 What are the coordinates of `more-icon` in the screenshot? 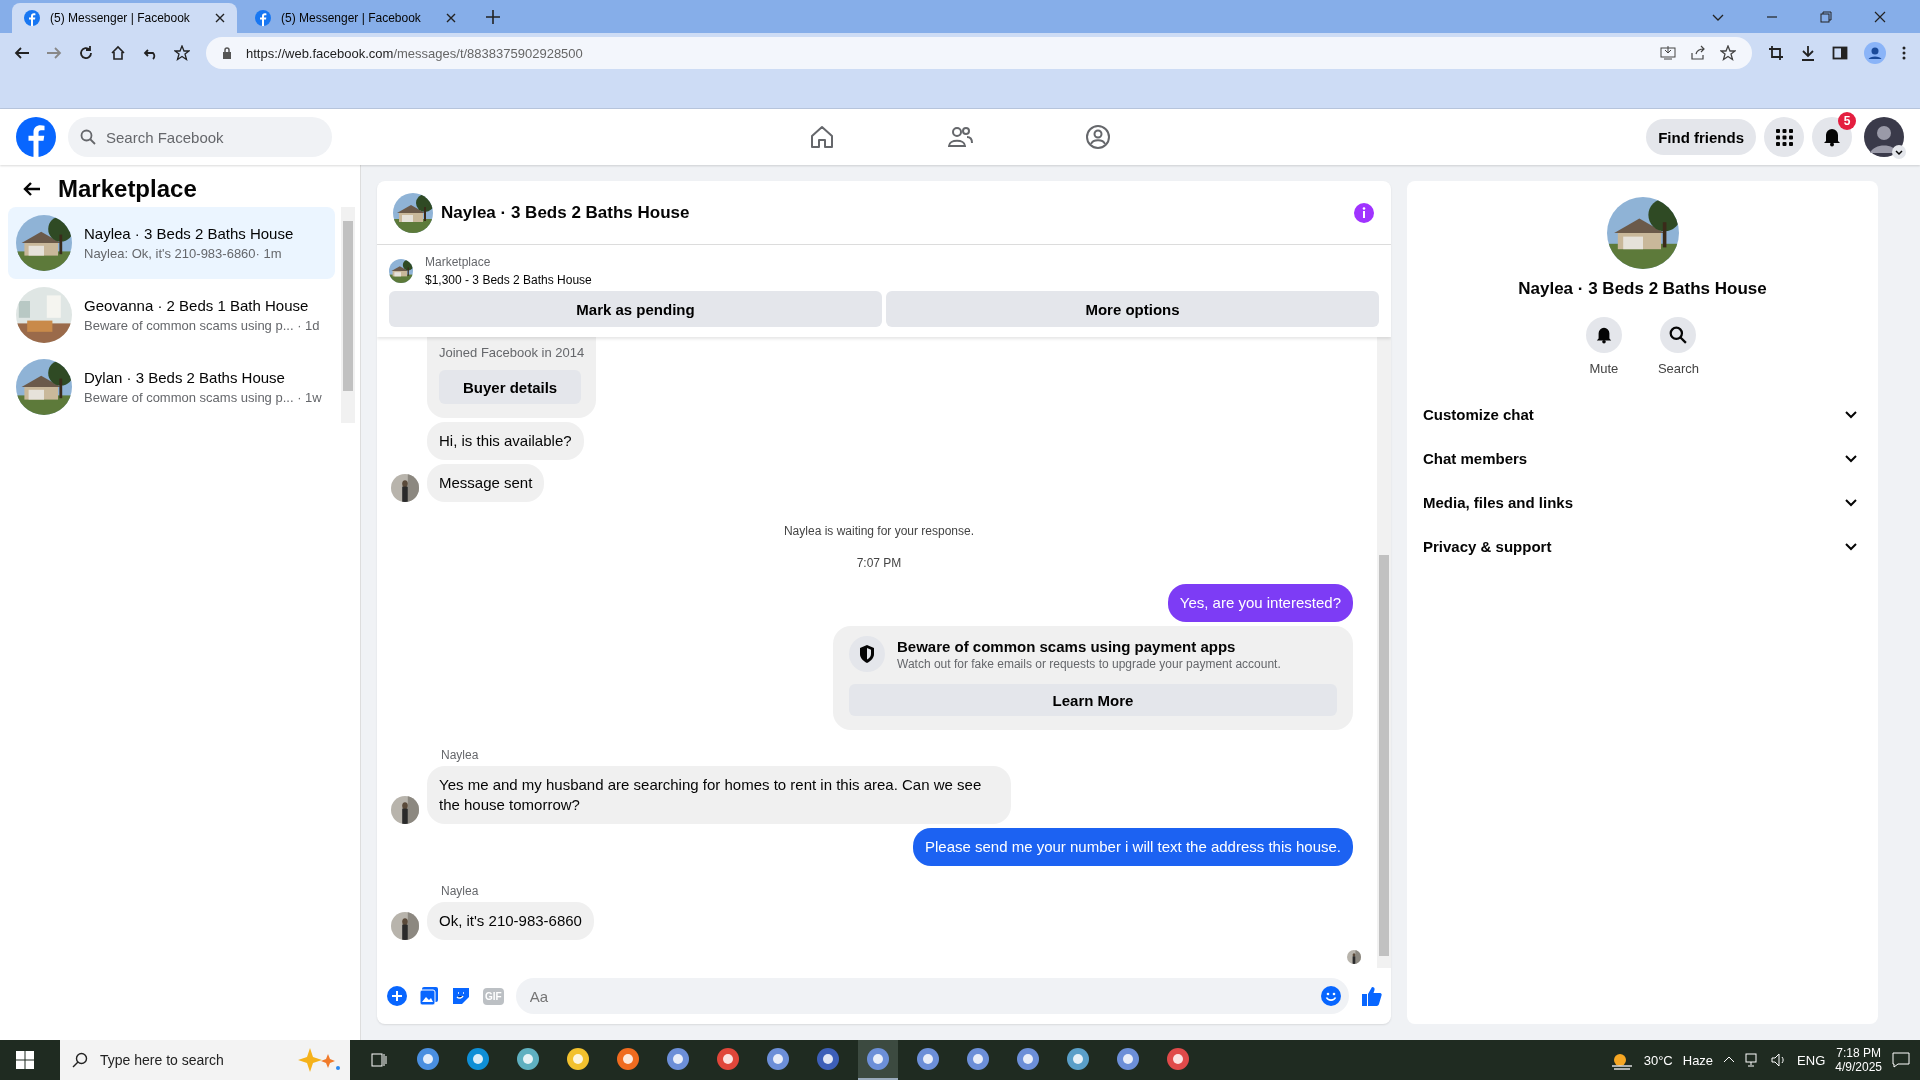 It's located at (1904, 53).